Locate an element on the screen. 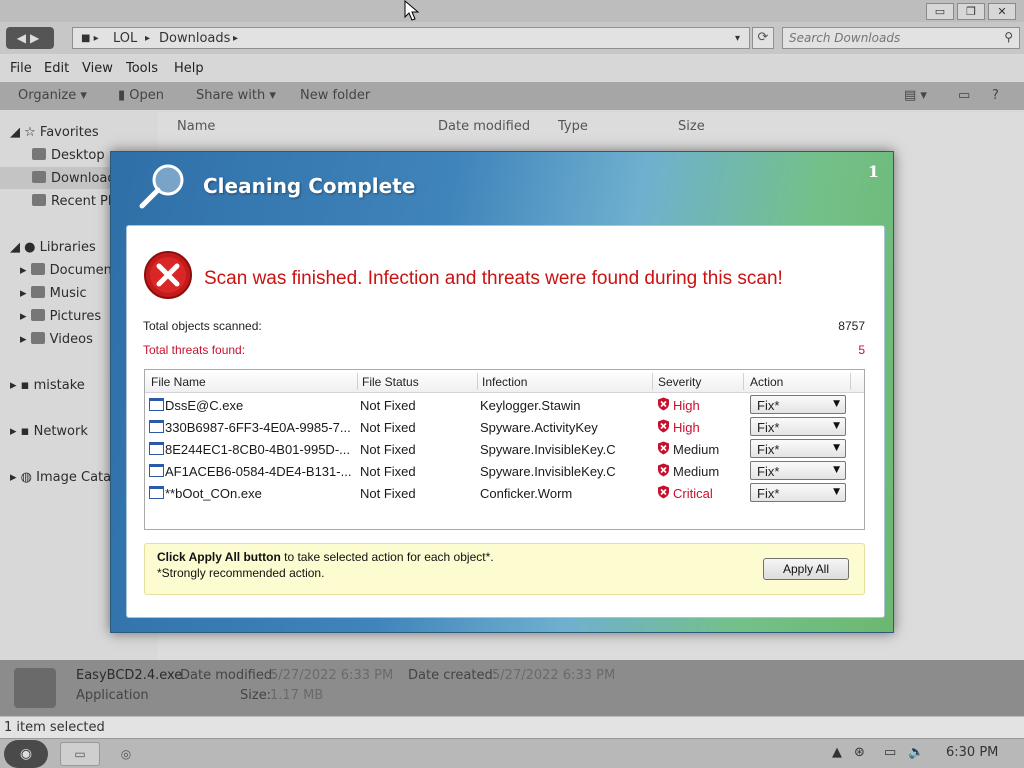 This screenshot has width=1024, height=768. folder-icon: ■ ▸ is located at coordinates (90, 38).